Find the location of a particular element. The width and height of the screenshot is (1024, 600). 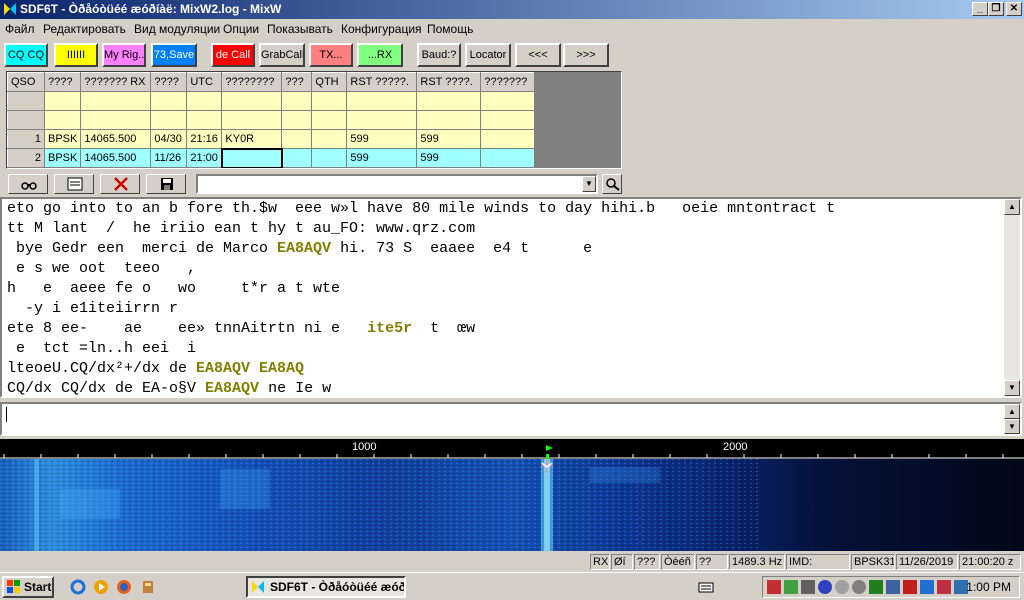

keyboard-icon is located at coordinates (706, 587).